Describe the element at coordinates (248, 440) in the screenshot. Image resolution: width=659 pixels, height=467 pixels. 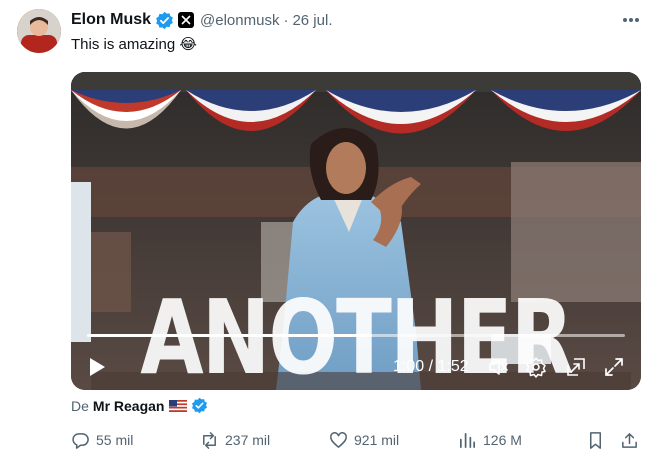
I see `repost-count: 237 mil` at that location.